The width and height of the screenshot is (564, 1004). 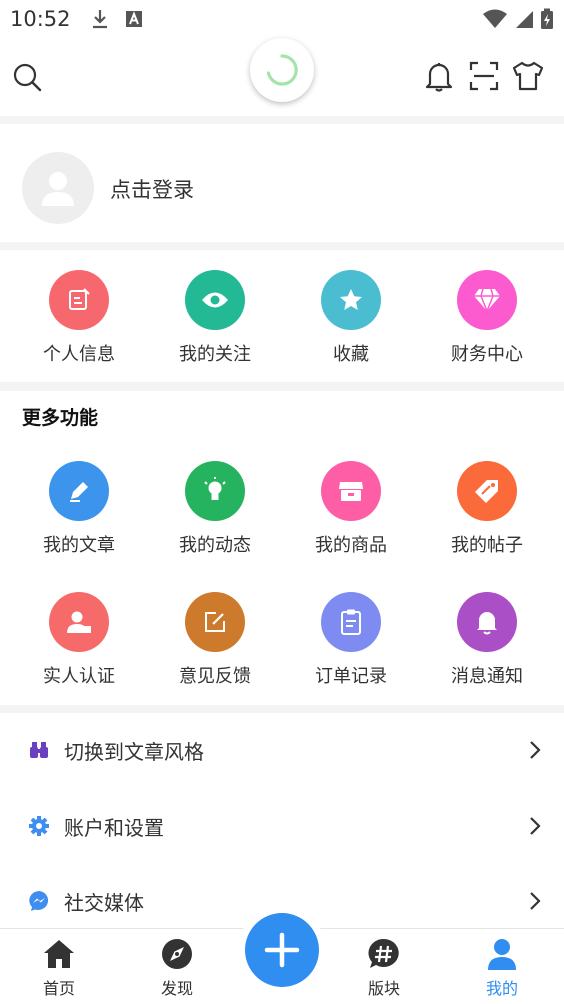 I want to click on login-card: 点击登录, so click(x=282, y=183).